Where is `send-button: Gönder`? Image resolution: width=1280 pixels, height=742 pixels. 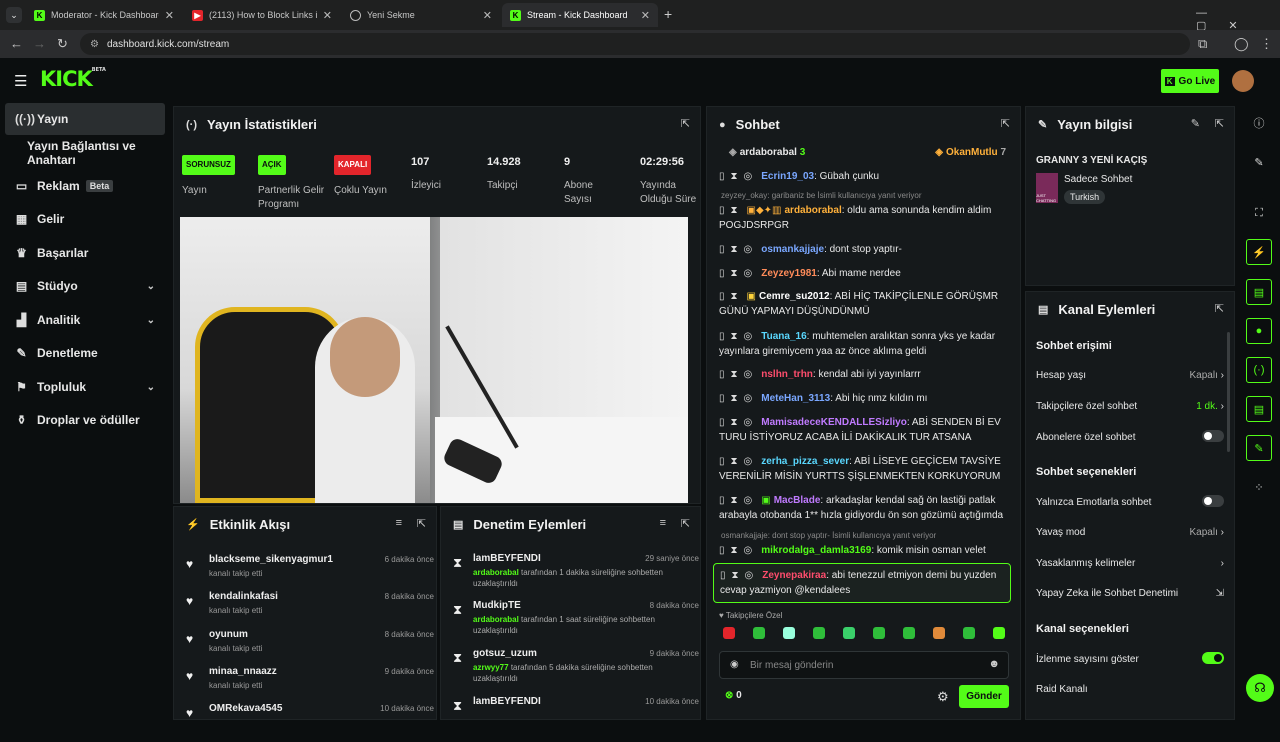 send-button: Gönder is located at coordinates (984, 696).